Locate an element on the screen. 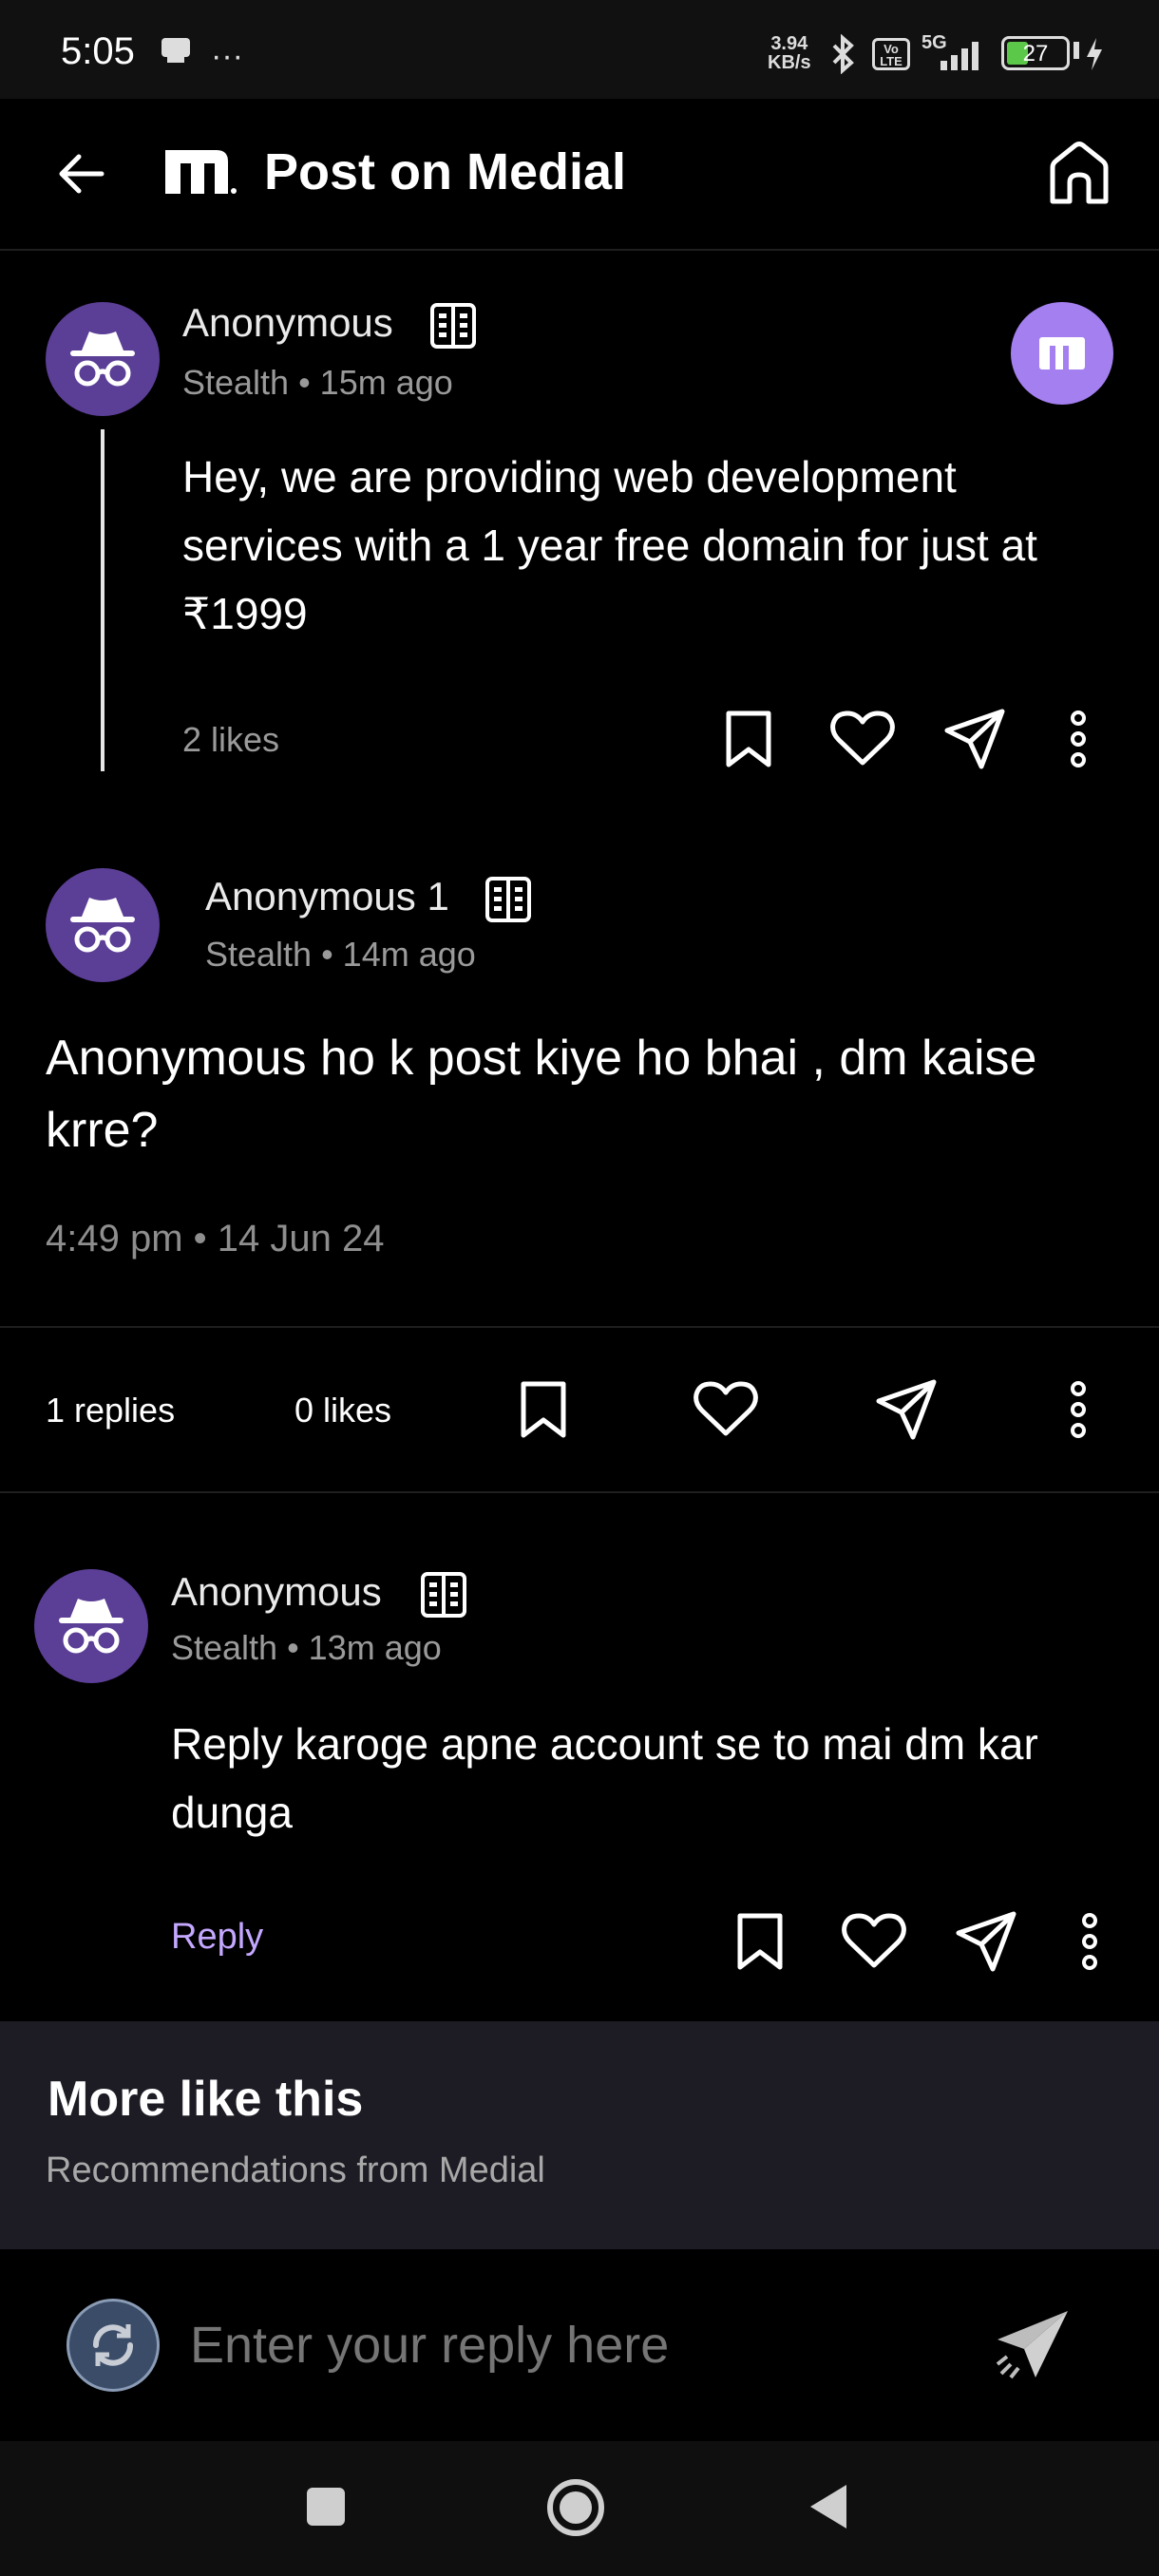 Image resolution: width=1159 pixels, height=2576 pixels. arrow-left-icon is located at coordinates (81, 174).